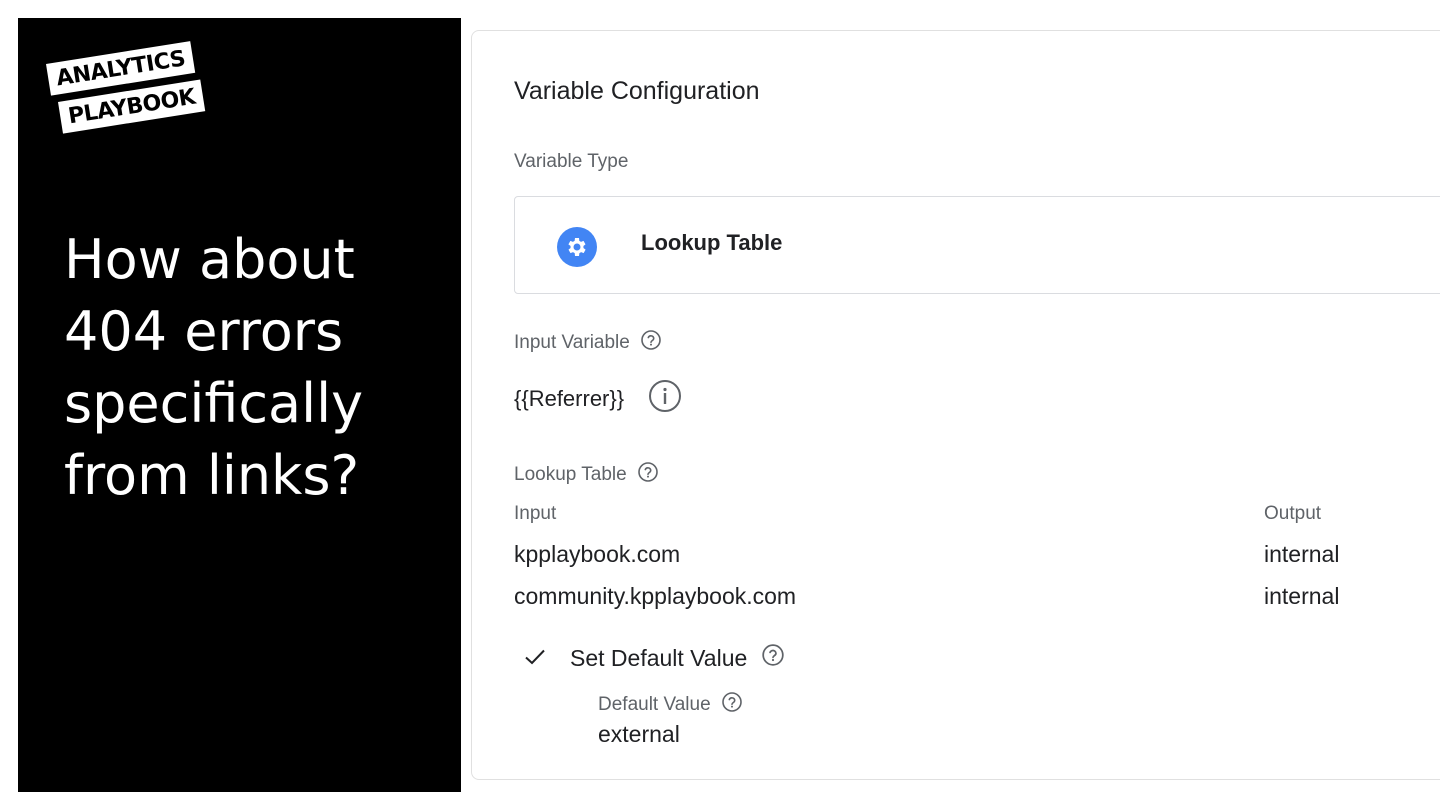 The width and height of the screenshot is (1440, 810). I want to click on variable-type-name: Lookup Table, so click(712, 242).